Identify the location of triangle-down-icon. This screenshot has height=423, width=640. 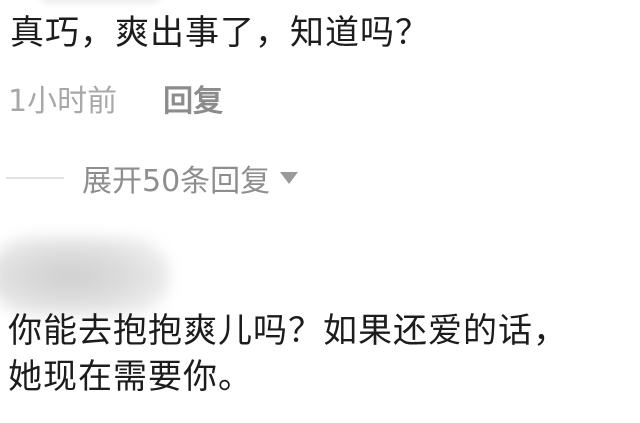
(289, 178).